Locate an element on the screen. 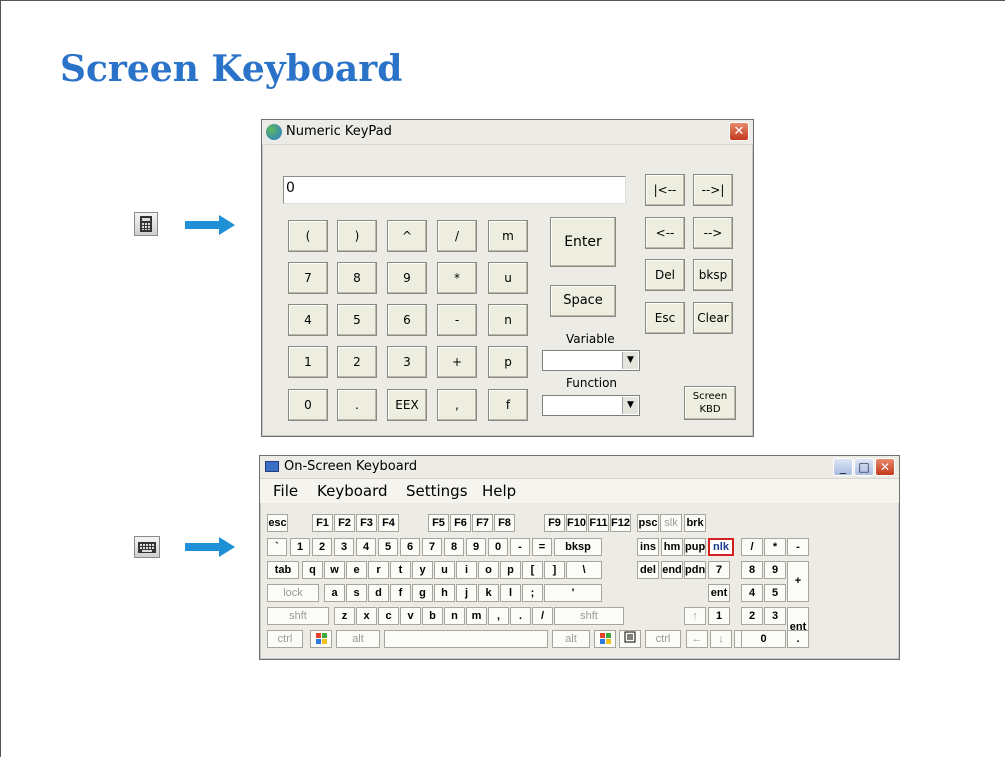 This screenshot has height=757, width=1005. key-row2: 7 is located at coordinates (432, 547).